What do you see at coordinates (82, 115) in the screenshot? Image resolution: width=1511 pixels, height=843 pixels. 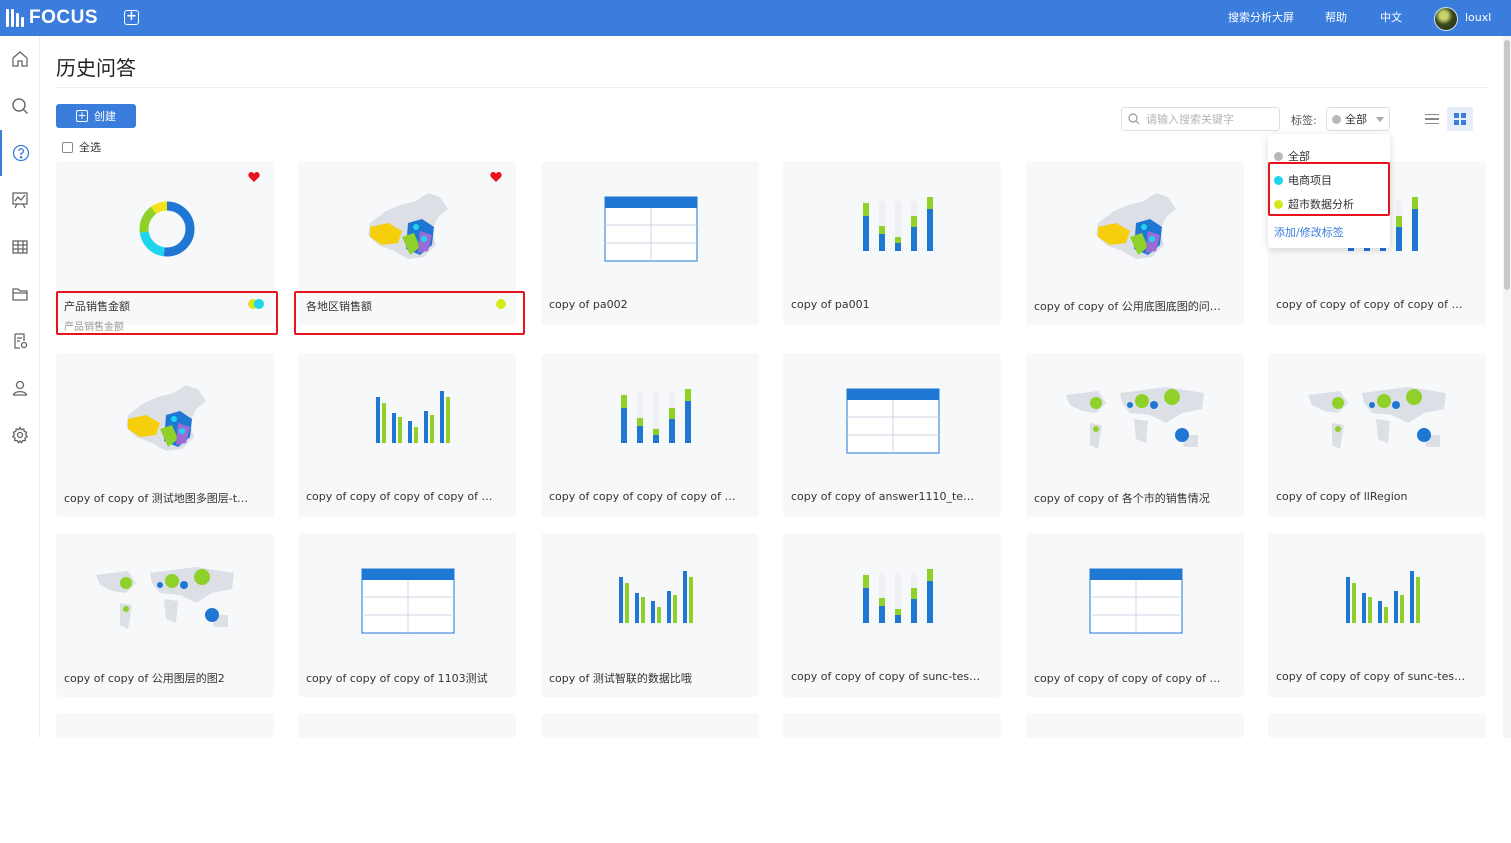 I see `plus-icon: +` at bounding box center [82, 115].